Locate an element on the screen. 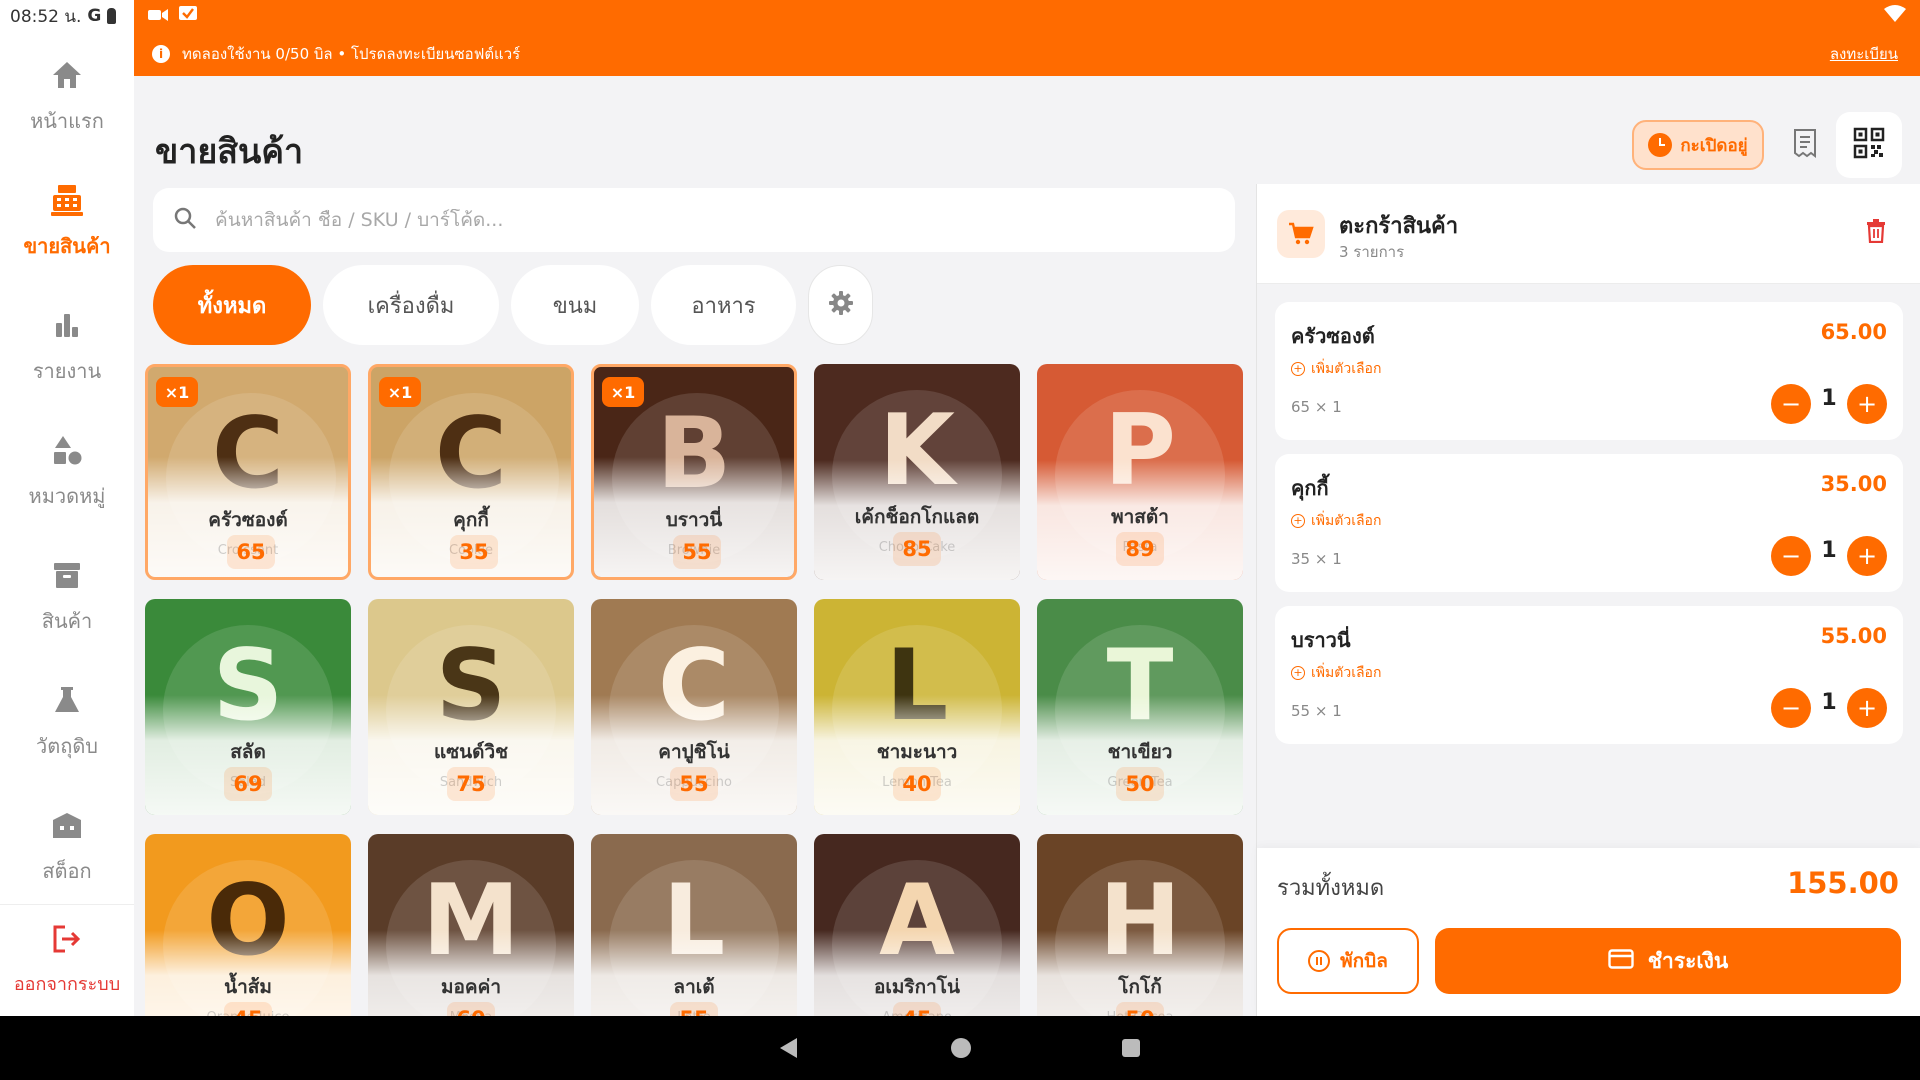 Image resolution: width=1920 pixels, height=1080 pixels. sidebar-item-label: สต็อก is located at coordinates (67, 871).